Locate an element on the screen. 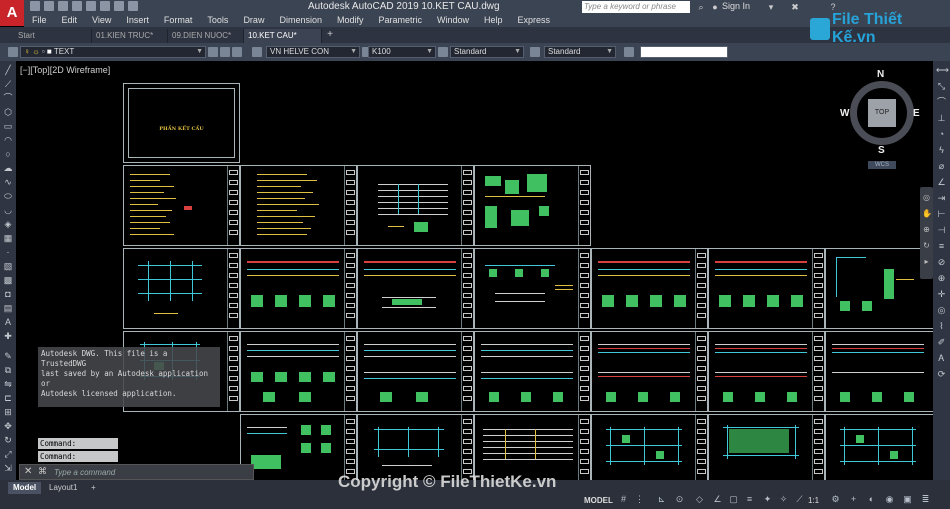  jogged-icon: ϟ is located at coordinates (941, 150).